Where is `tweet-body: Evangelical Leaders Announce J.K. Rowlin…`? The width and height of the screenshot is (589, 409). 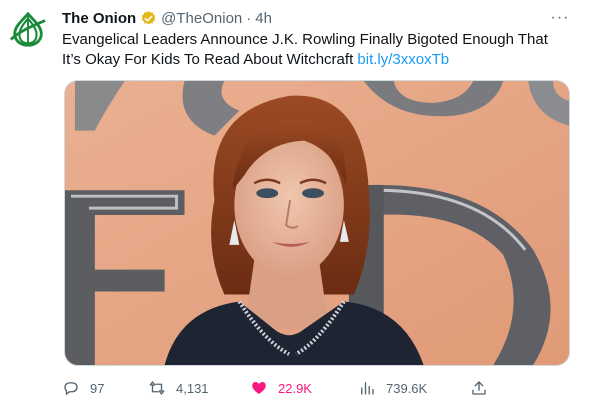
tweet-body: Evangelical Leaders Announce J.K. Rowlin… is located at coordinates (305, 49).